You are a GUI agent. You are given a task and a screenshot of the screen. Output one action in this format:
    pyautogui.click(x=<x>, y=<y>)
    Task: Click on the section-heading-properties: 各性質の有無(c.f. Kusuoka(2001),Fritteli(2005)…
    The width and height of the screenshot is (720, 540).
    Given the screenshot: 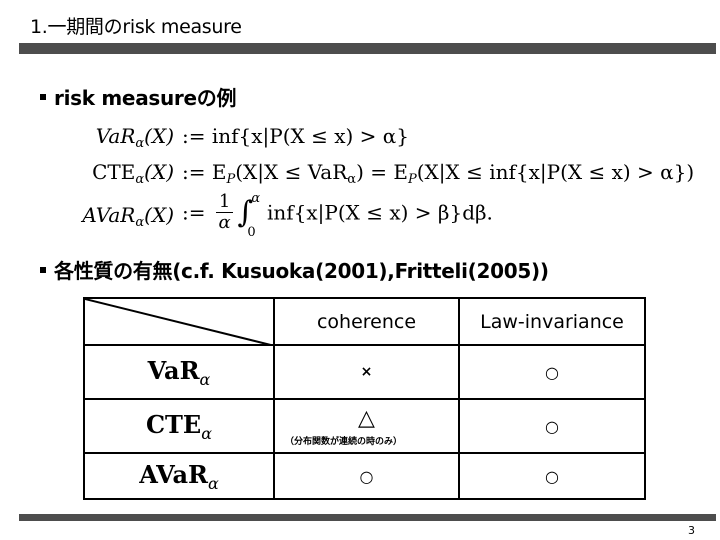 What is the action you would take?
    pyautogui.click(x=294, y=269)
    